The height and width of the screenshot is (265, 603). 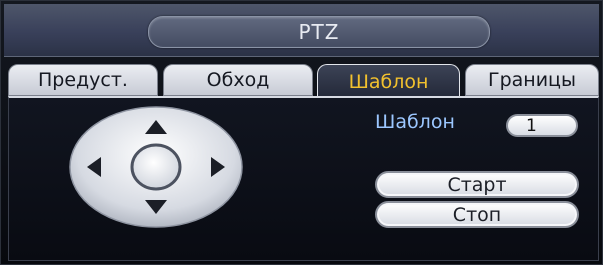 I want to click on ptz-direction-pad, so click(x=156, y=167).